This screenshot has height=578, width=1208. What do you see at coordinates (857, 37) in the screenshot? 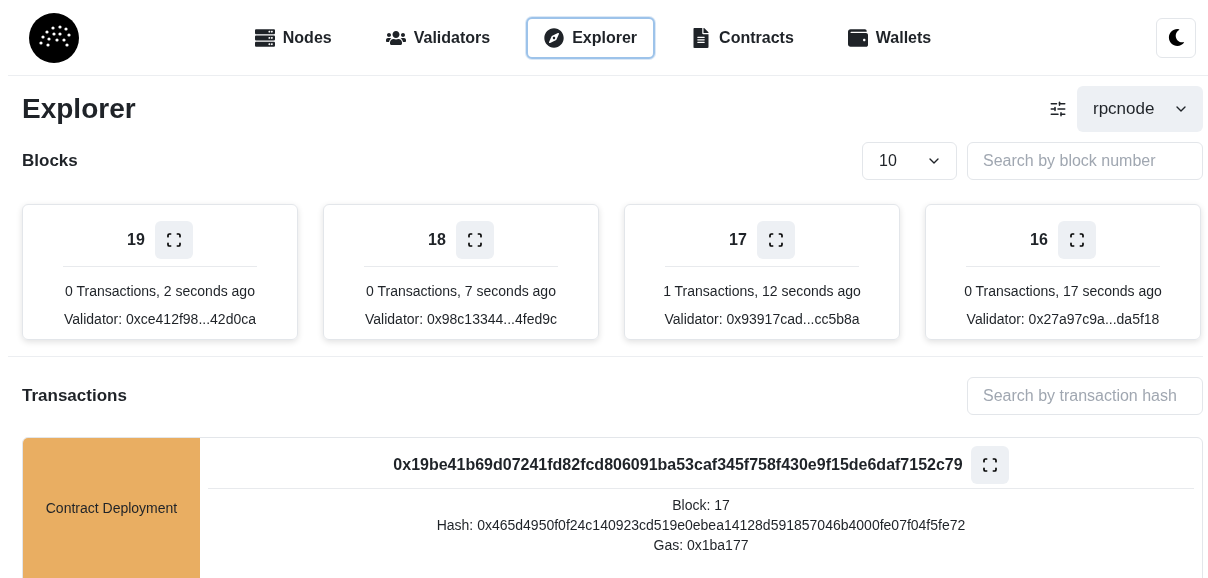
I see `wallet-icon` at bounding box center [857, 37].